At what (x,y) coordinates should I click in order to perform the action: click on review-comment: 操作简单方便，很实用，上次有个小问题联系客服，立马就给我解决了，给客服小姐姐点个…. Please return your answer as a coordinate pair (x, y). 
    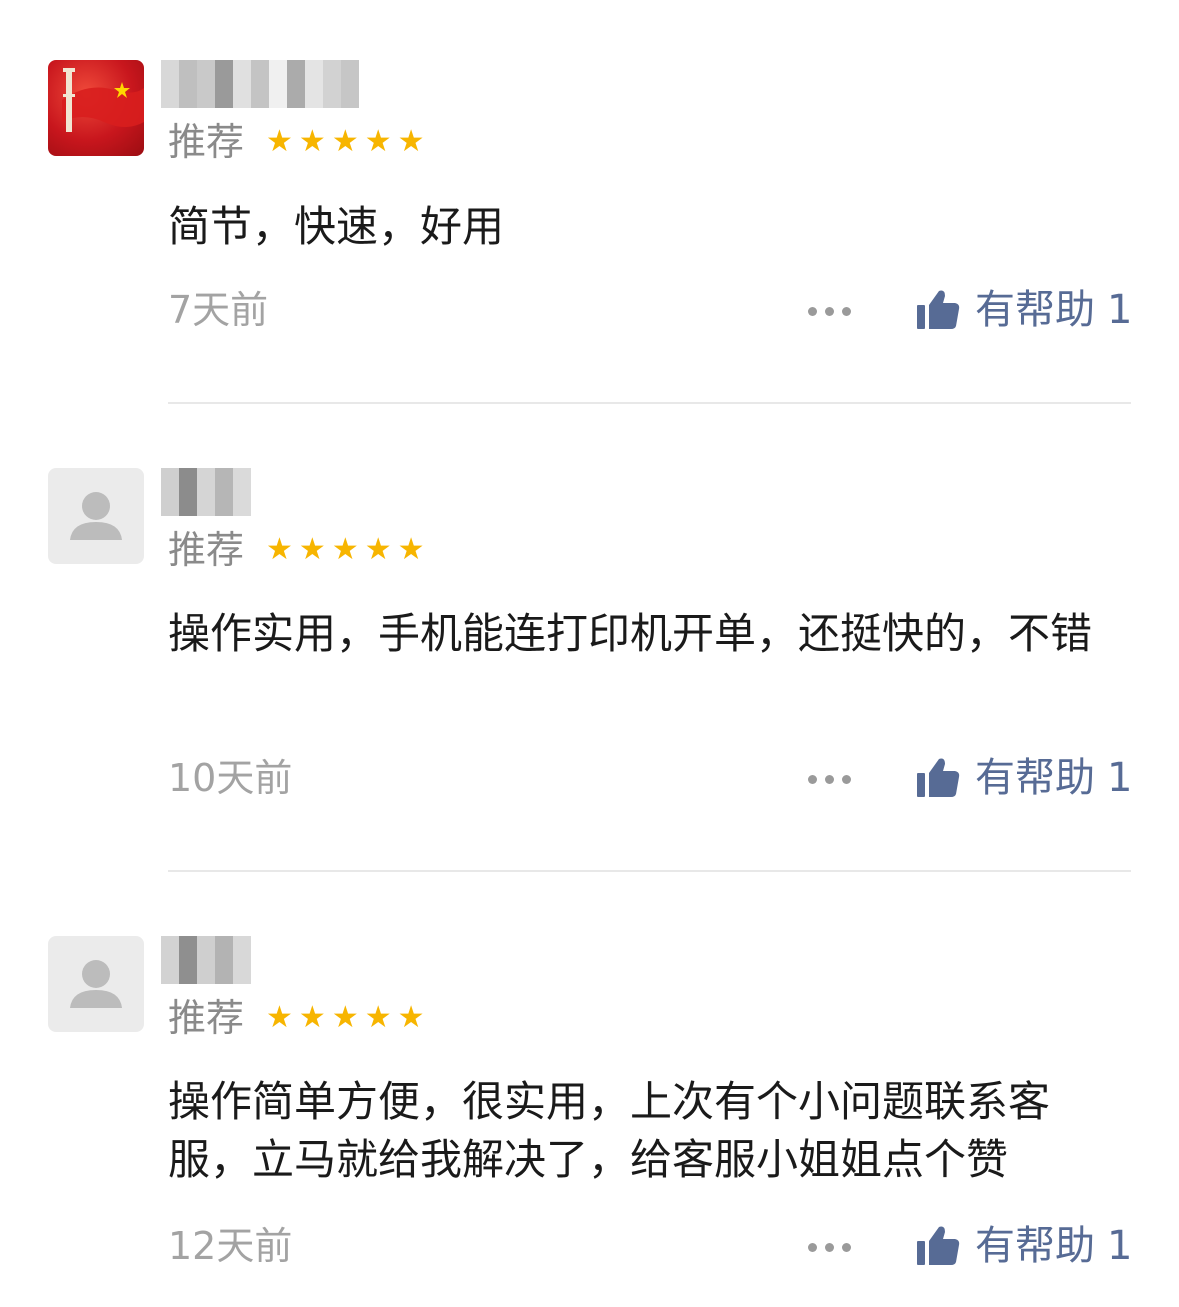
    Looking at the image, I should click on (609, 1130).